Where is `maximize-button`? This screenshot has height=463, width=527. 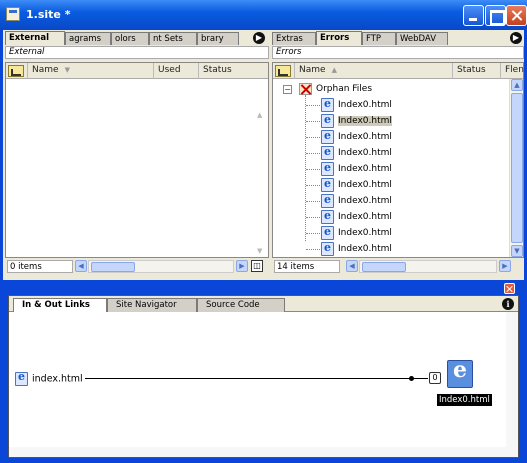 maximize-button is located at coordinates (495, 15).